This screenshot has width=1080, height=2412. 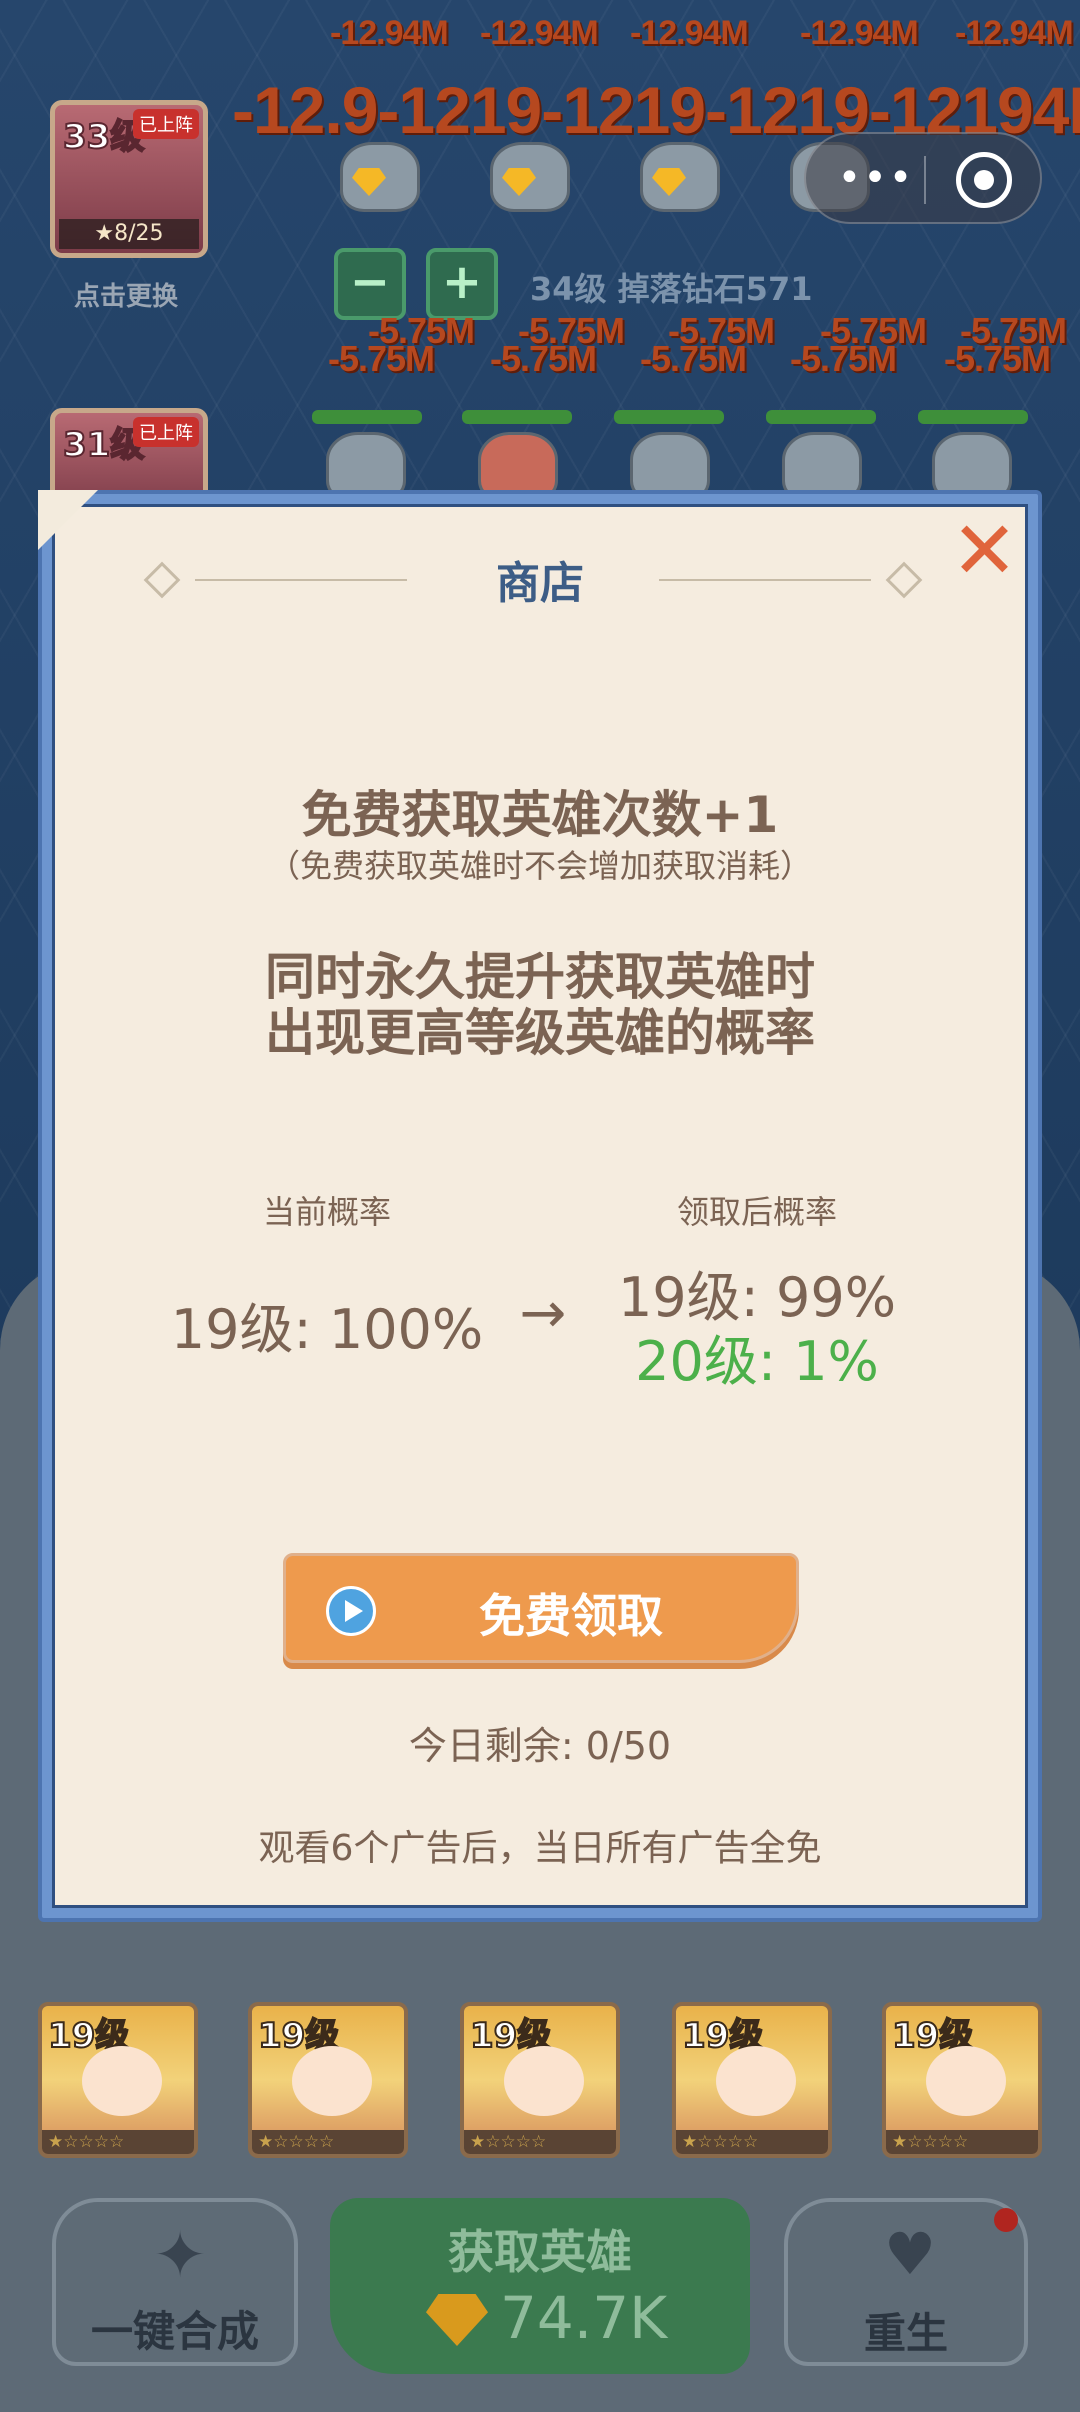 I want to click on hero-stars: ★8/25, so click(x=129, y=234).